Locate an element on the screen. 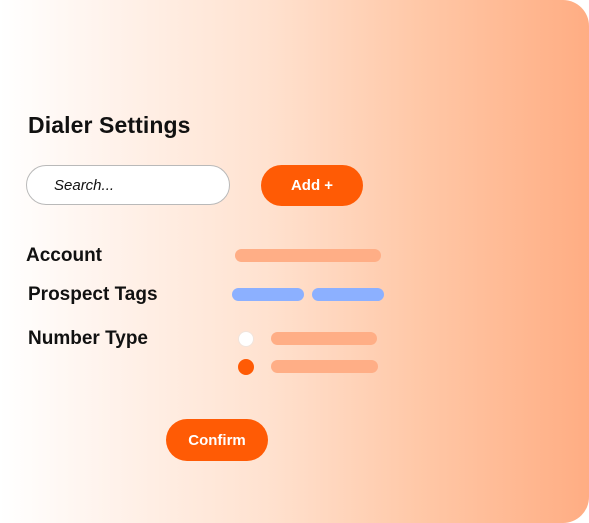 This screenshot has width=589, height=523. number-type-label: Number Type is located at coordinates (88, 338).